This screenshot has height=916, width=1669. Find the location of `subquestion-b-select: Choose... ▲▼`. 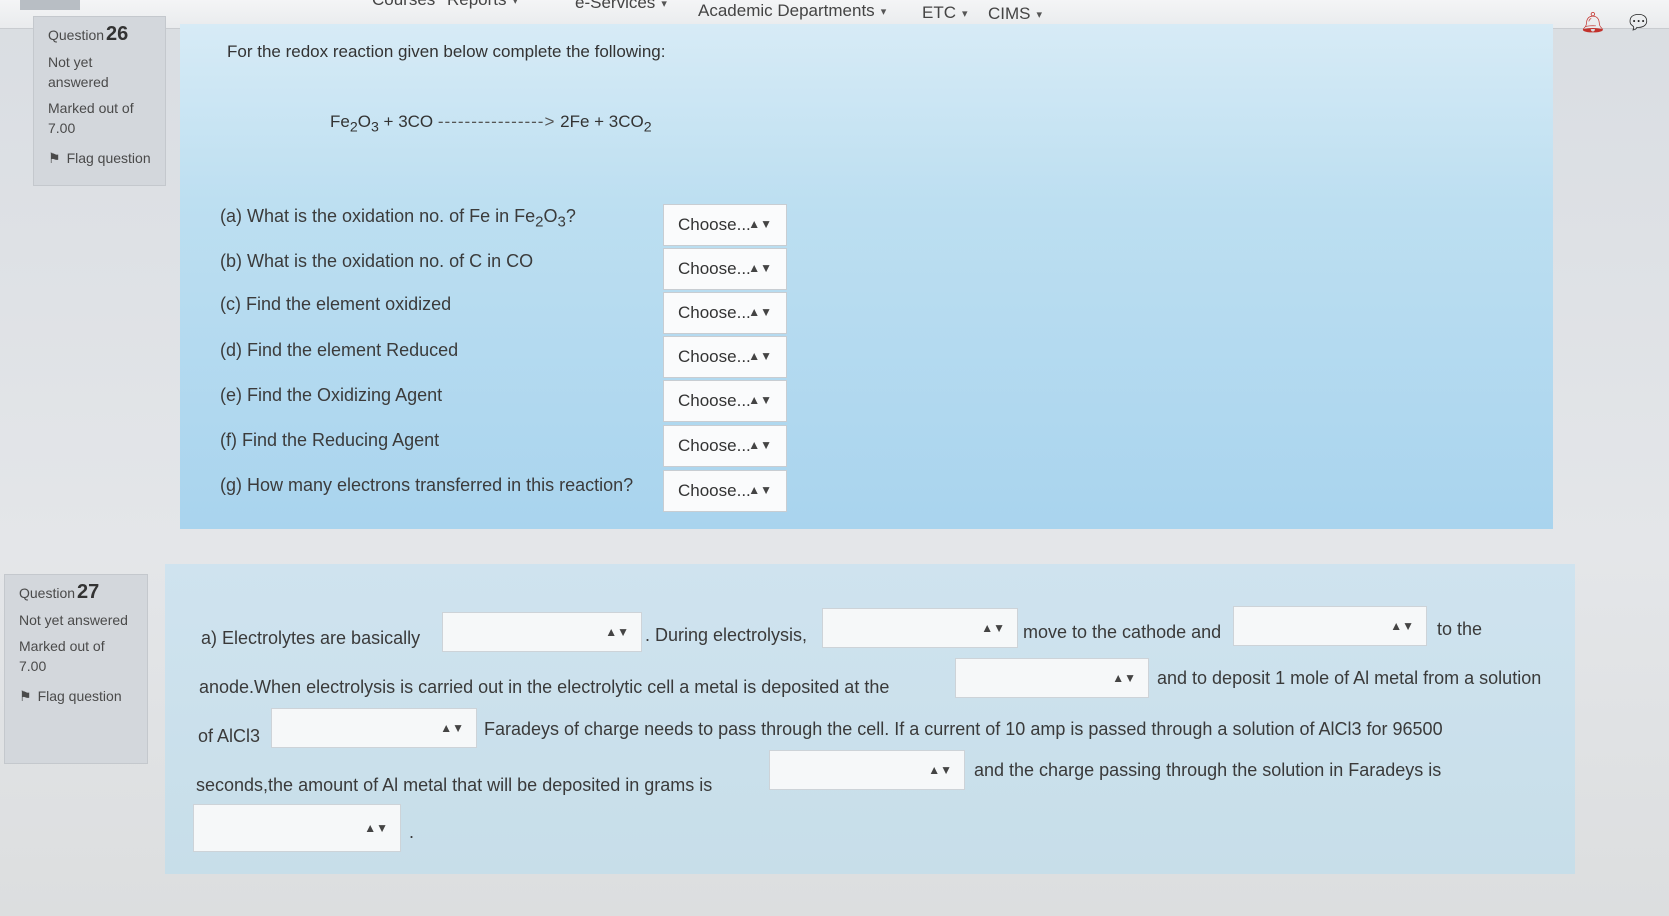

subquestion-b-select: Choose... ▲▼ is located at coordinates (725, 269).